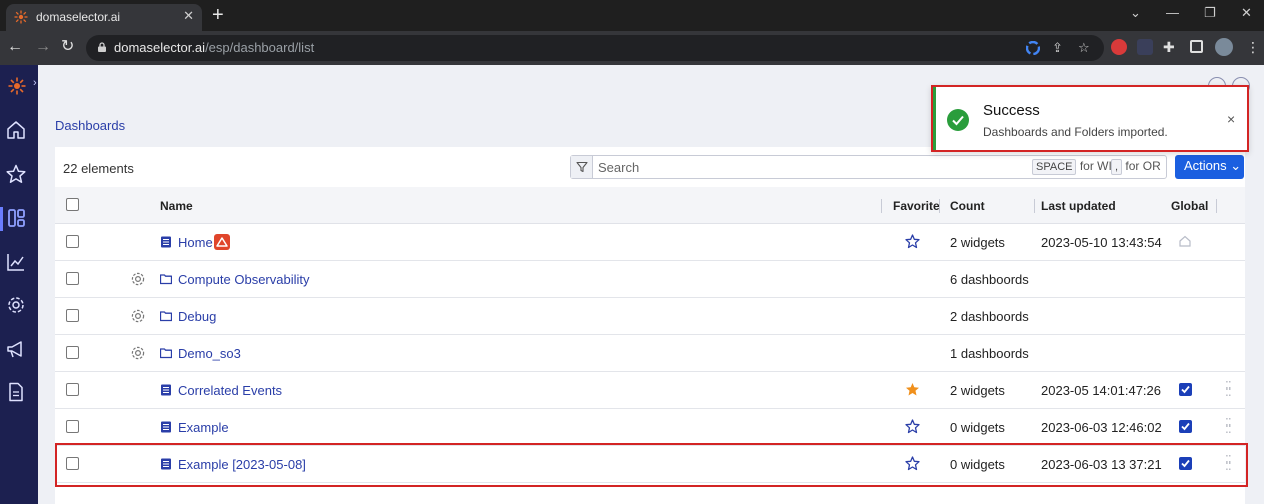 The width and height of the screenshot is (1264, 504). I want to click on row-name-link: Example, so click(203, 427).